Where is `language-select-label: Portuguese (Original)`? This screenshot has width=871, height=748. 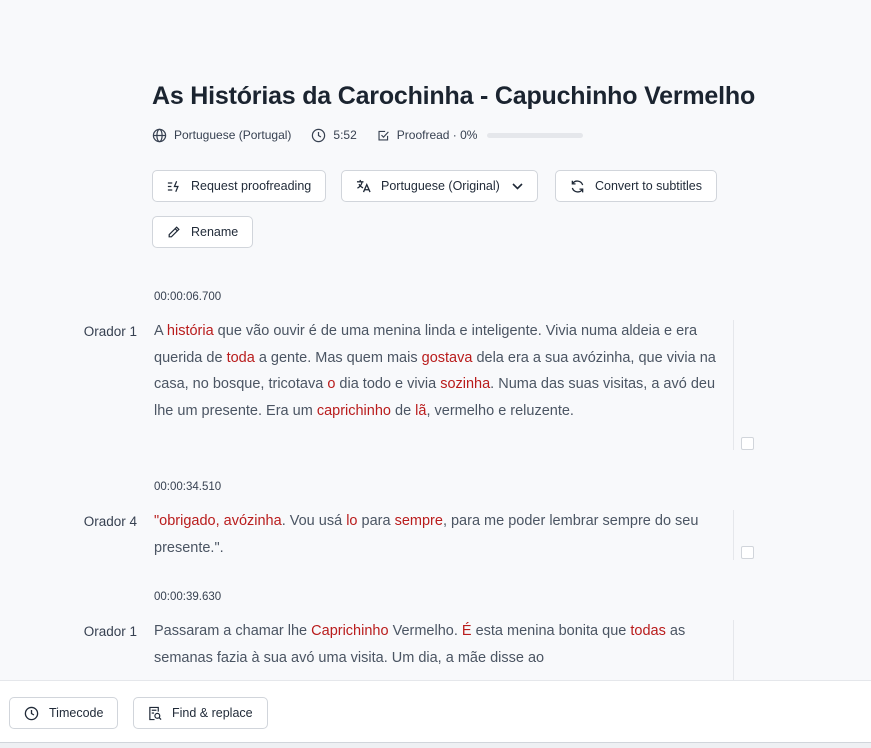 language-select-label: Portuguese (Original) is located at coordinates (440, 186).